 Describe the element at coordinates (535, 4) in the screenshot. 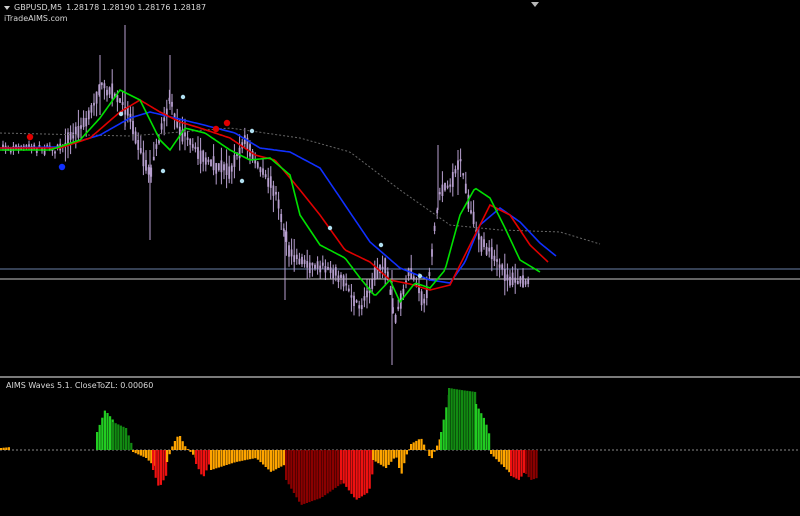

I see `chart-shift-marker-icon` at that location.